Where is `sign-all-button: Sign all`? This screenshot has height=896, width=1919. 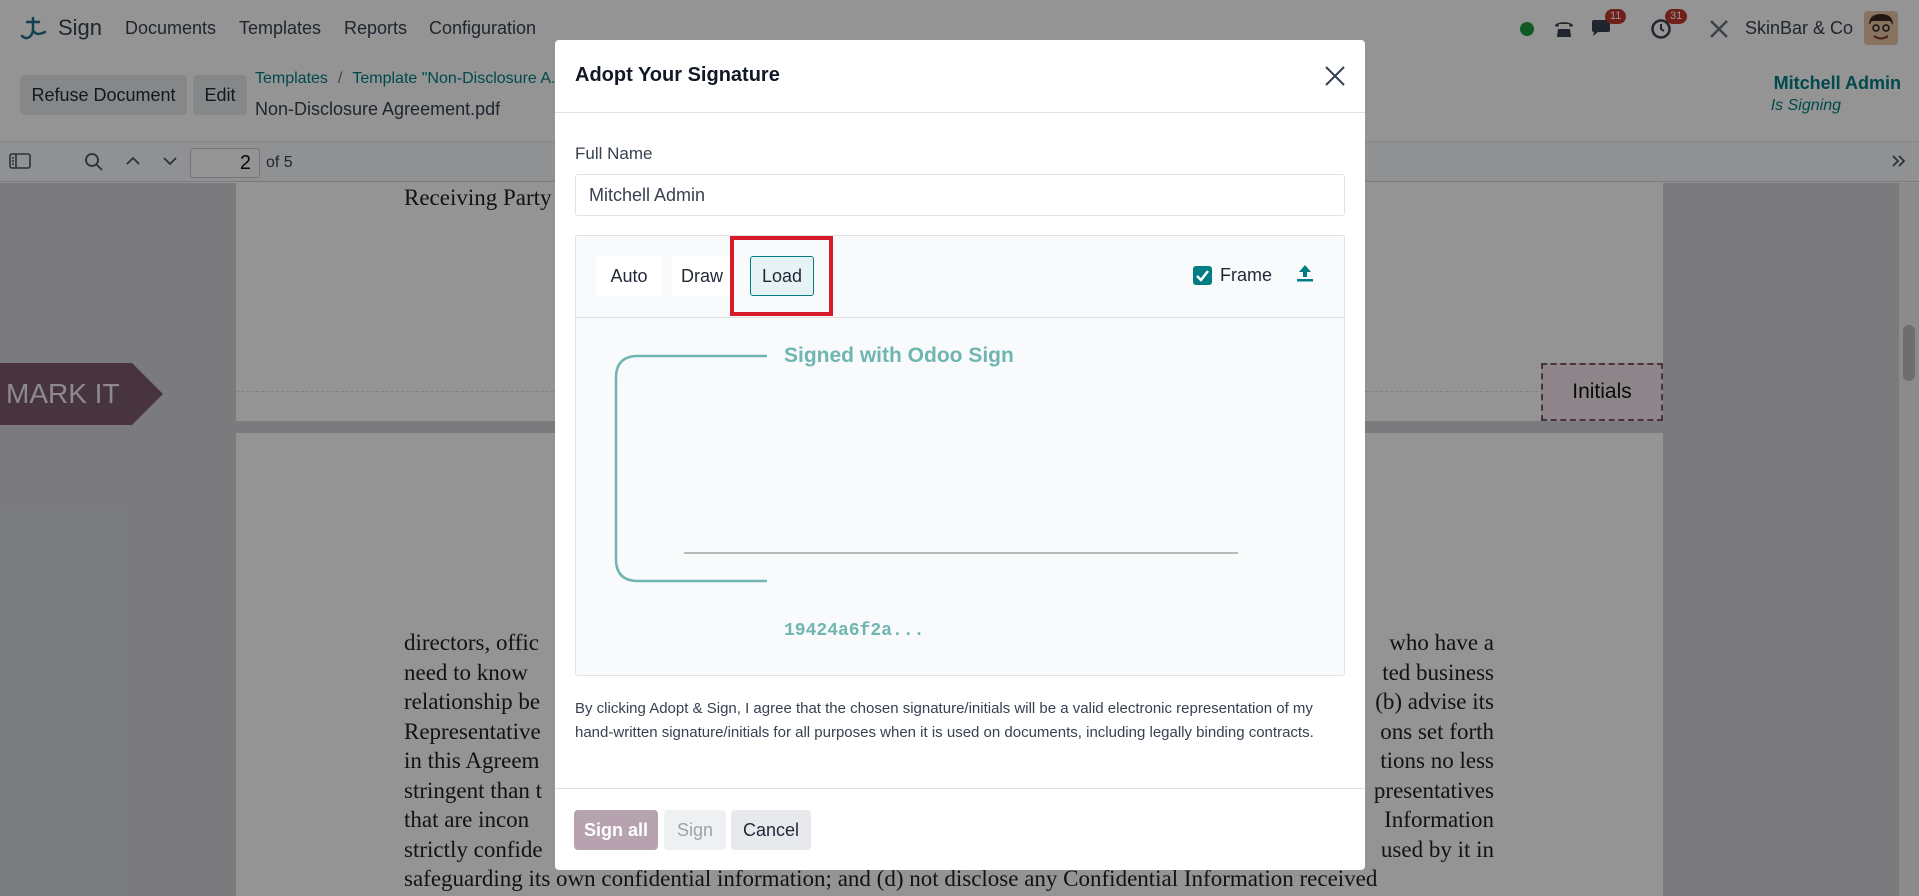 sign-all-button: Sign all is located at coordinates (616, 830).